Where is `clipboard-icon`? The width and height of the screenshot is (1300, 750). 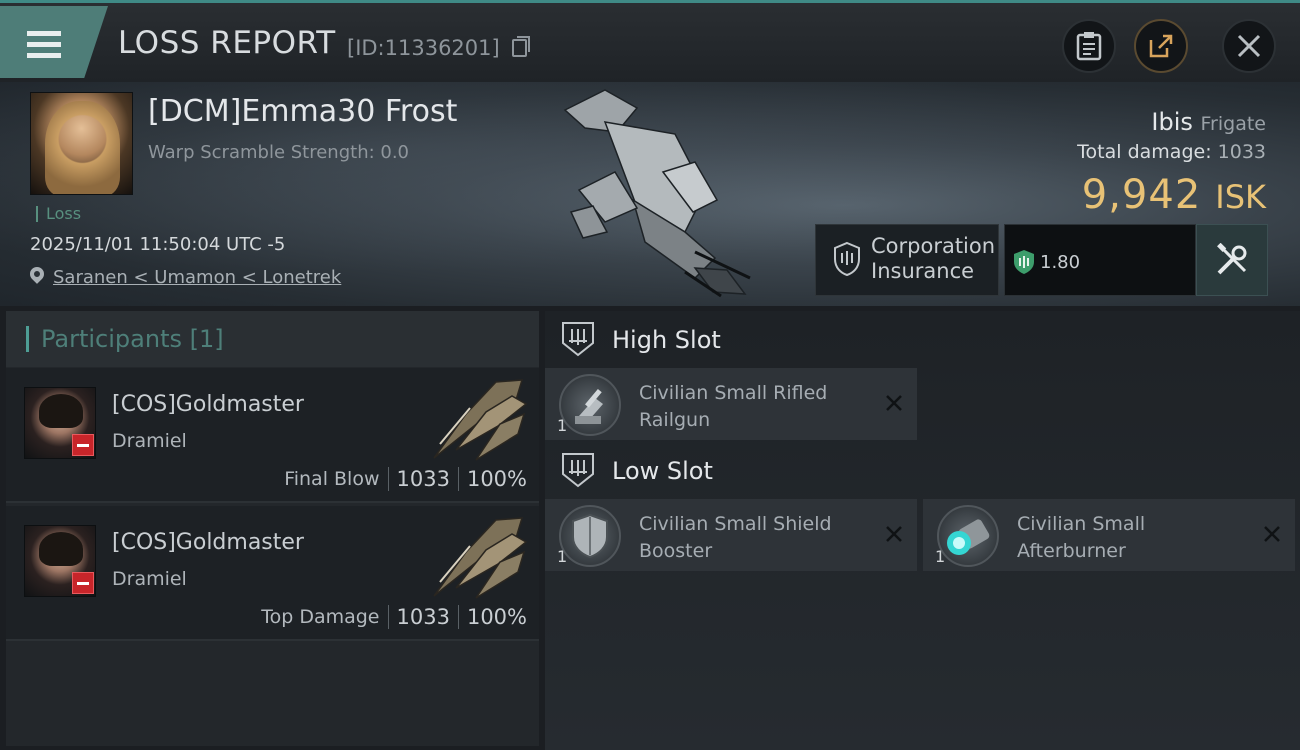 clipboard-icon is located at coordinates (1089, 46).